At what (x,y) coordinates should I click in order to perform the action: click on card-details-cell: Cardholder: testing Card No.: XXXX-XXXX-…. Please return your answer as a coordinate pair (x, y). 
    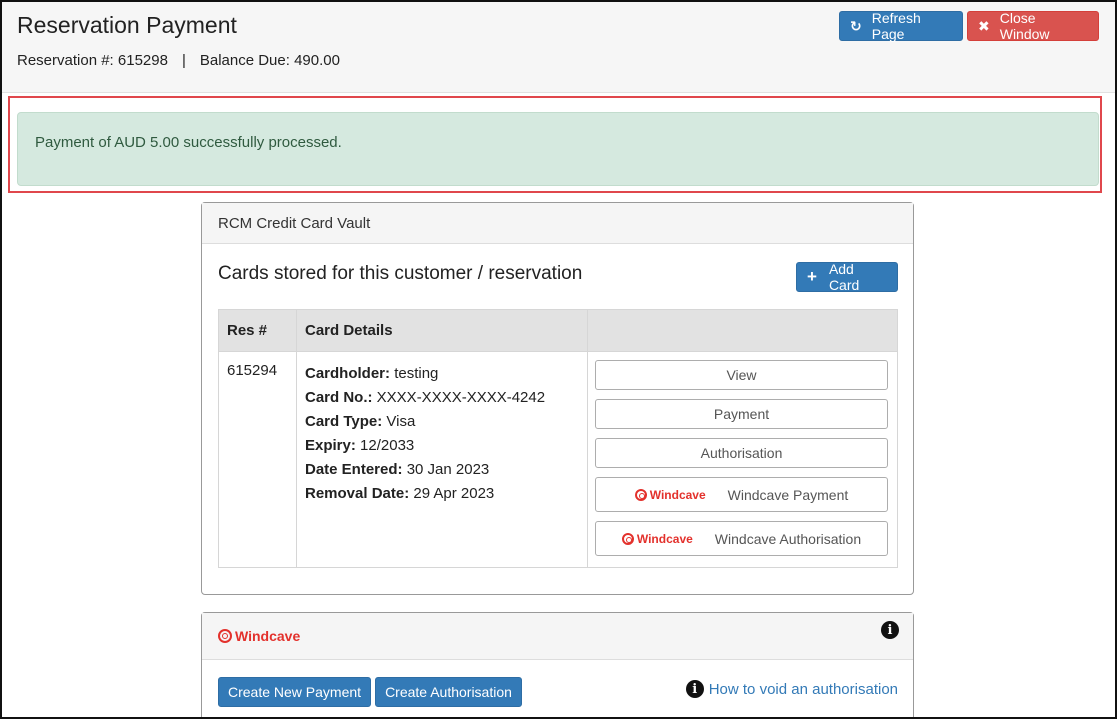
    Looking at the image, I should click on (442, 459).